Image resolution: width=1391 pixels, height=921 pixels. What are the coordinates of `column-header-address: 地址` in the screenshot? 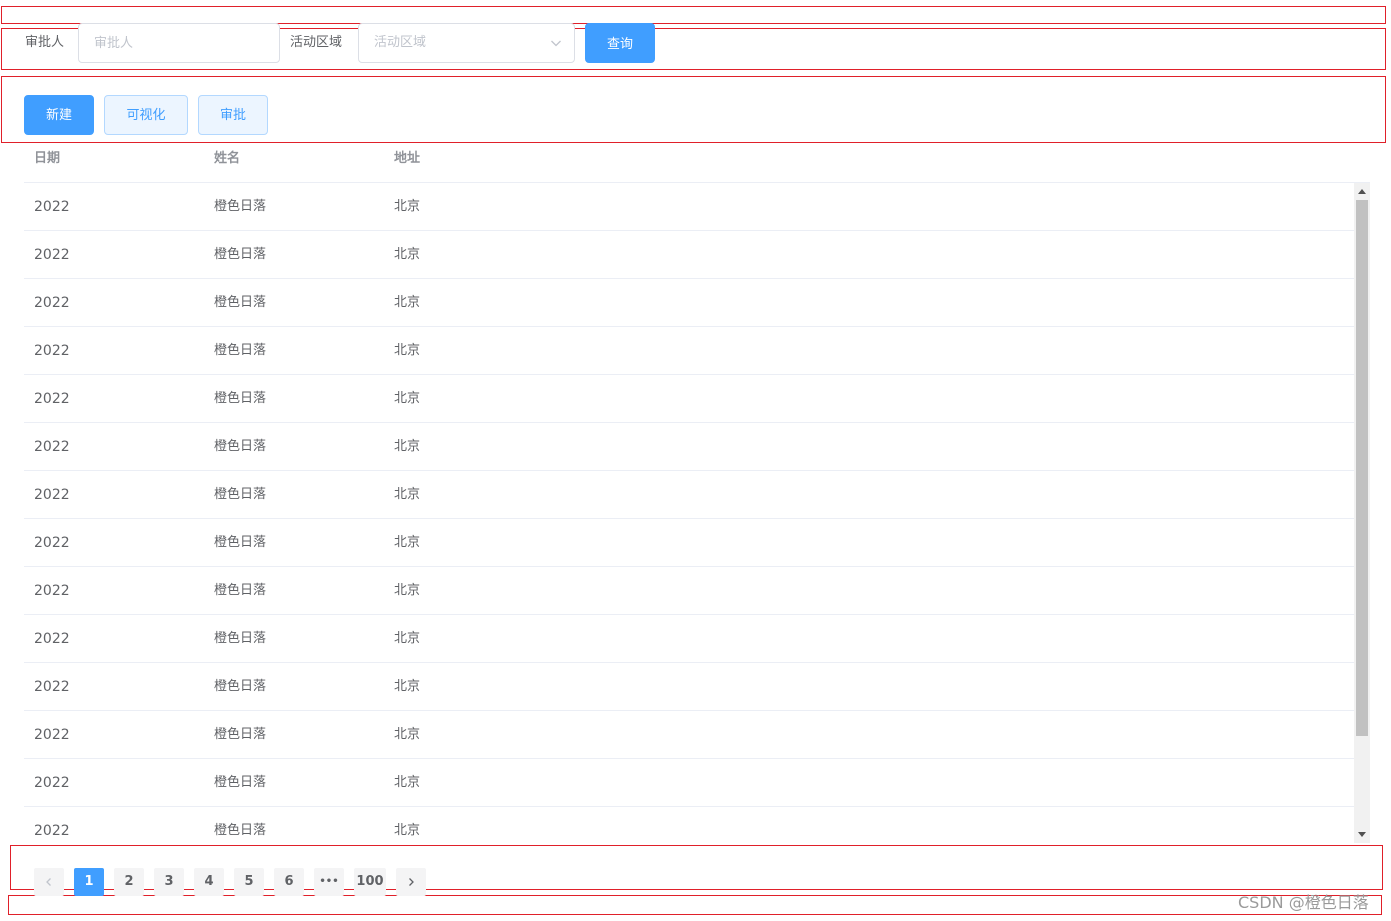 It's located at (407, 159).